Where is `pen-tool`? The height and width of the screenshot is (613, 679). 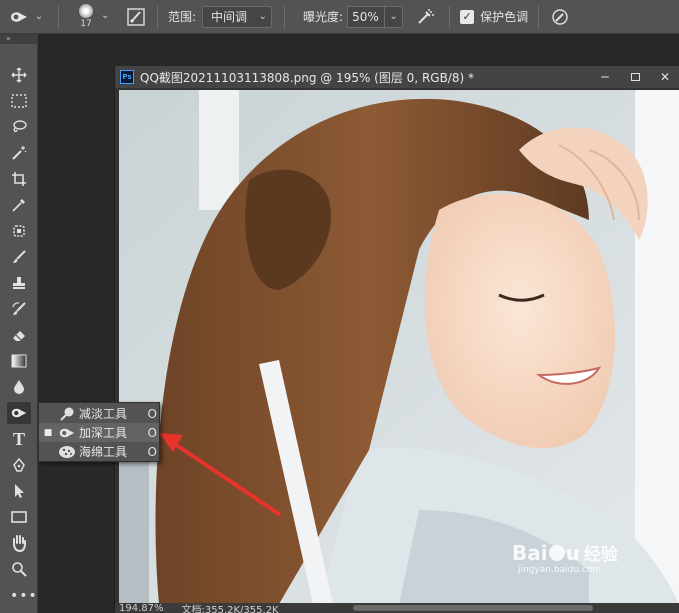 pen-tool is located at coordinates (19, 465).